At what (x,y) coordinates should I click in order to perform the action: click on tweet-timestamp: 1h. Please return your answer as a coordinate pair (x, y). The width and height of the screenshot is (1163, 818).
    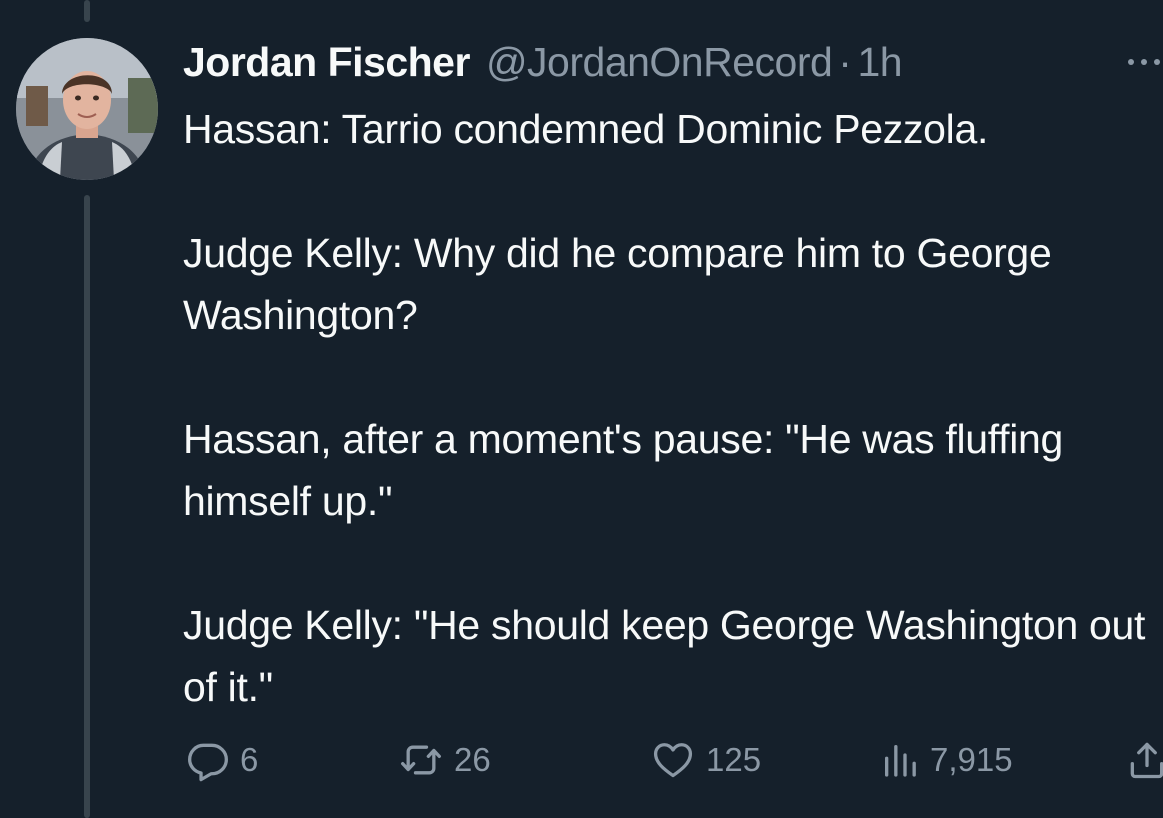
    Looking at the image, I should click on (879, 62).